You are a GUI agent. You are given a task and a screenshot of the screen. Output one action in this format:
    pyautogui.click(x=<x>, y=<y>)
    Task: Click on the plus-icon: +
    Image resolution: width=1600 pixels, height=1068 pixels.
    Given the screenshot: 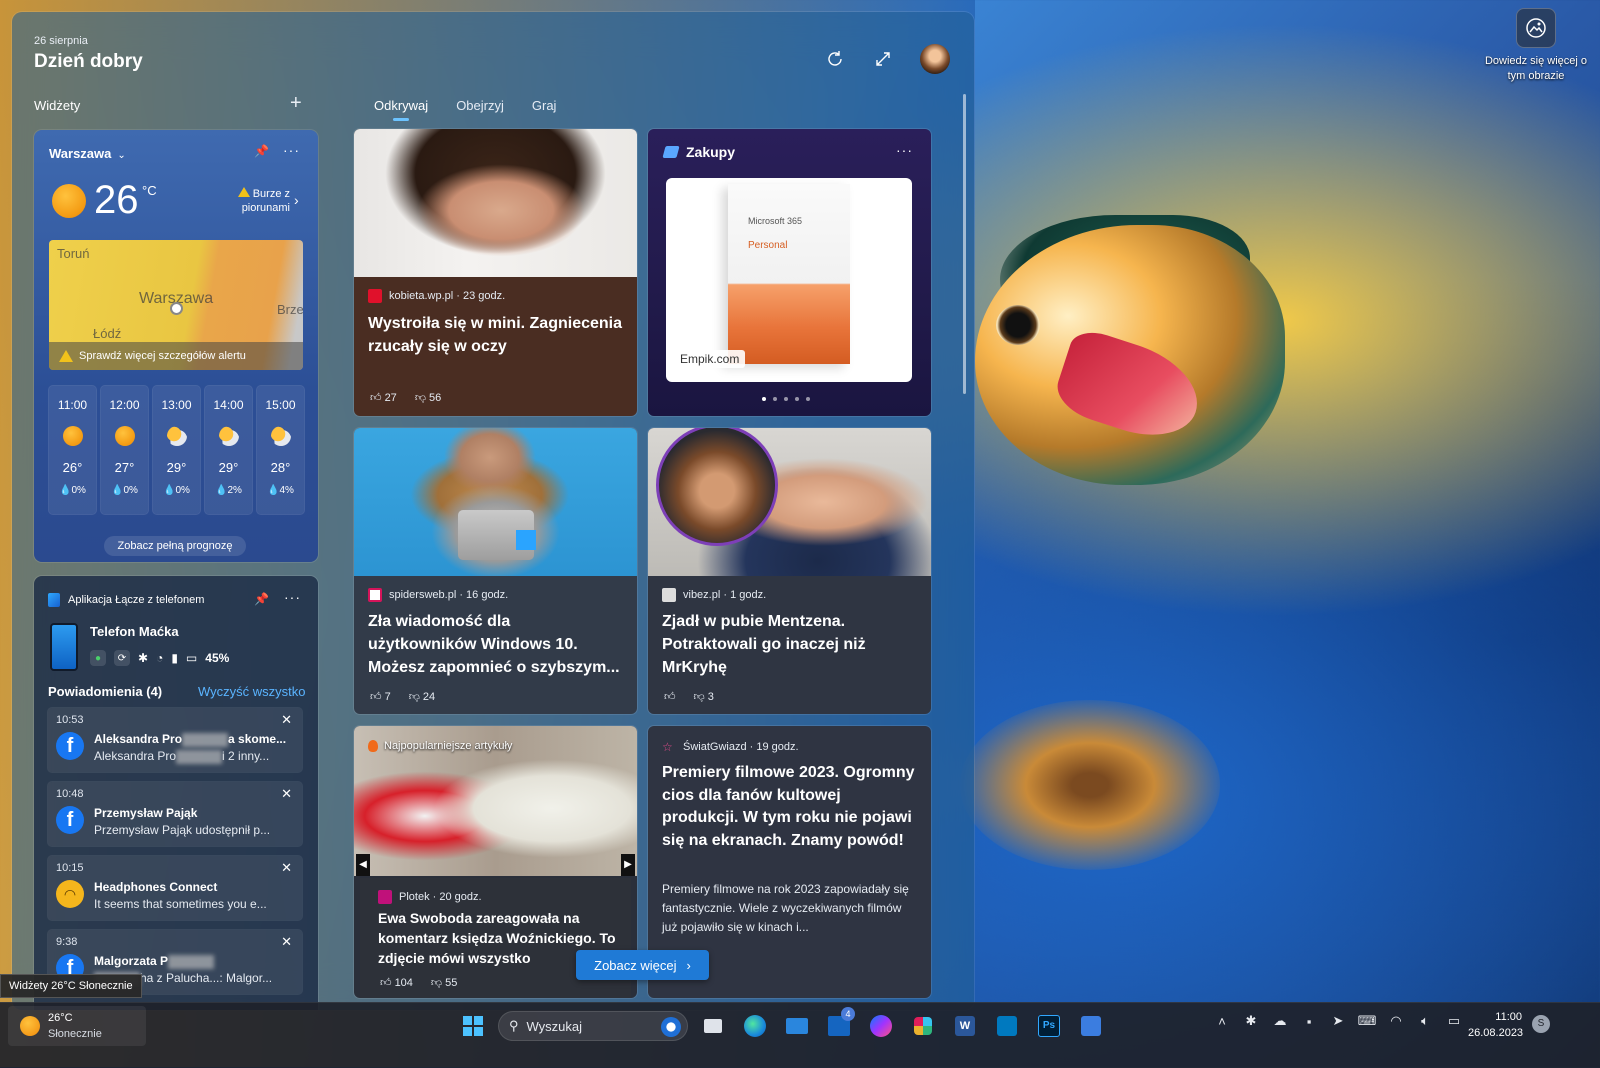 What is the action you would take?
    pyautogui.click(x=296, y=103)
    